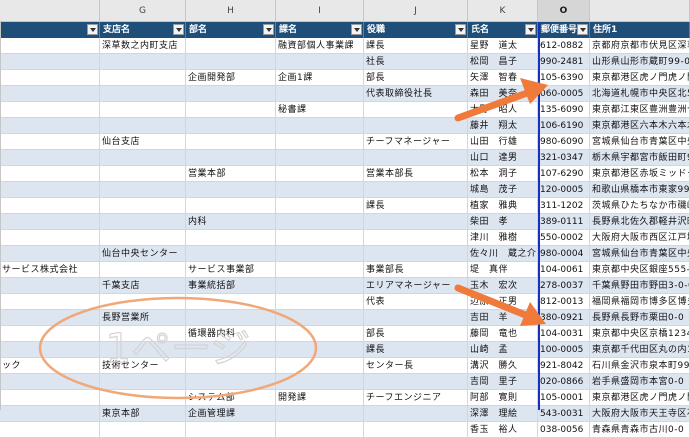  Describe the element at coordinates (416, 78) in the screenshot. I see `cell-position: 部長` at that location.